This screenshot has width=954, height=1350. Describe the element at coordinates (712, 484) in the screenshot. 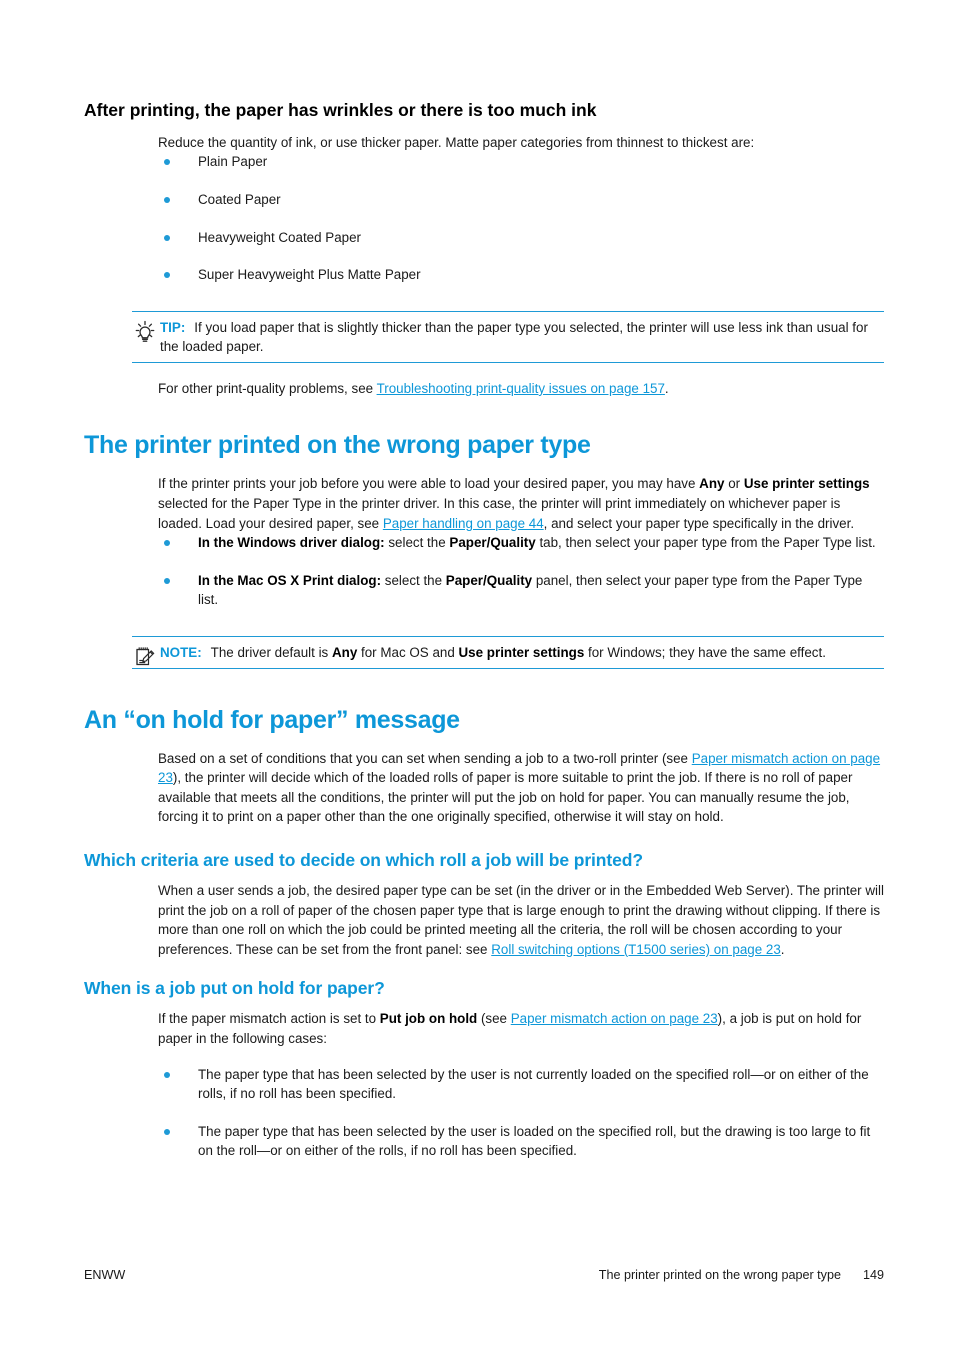

I see `s2p1-b1: Any` at that location.